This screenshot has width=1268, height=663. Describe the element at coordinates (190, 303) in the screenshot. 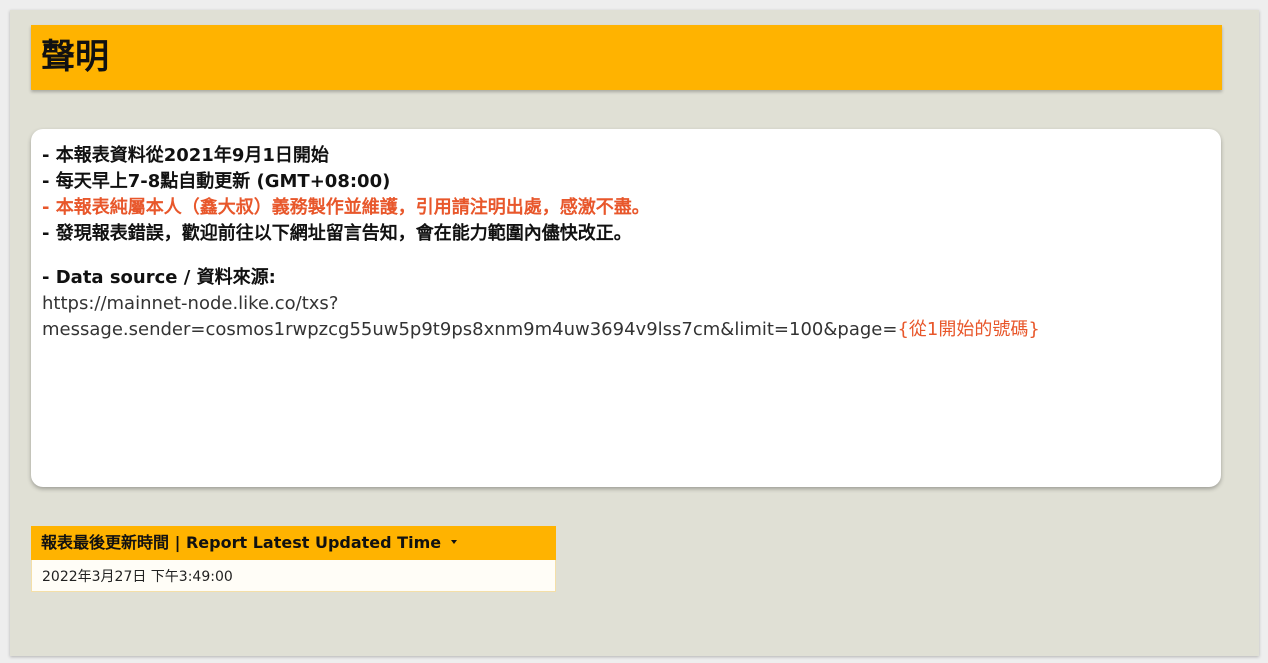

I see `data-source-url-line1: https://mainnet-node.like.co/txs?` at that location.